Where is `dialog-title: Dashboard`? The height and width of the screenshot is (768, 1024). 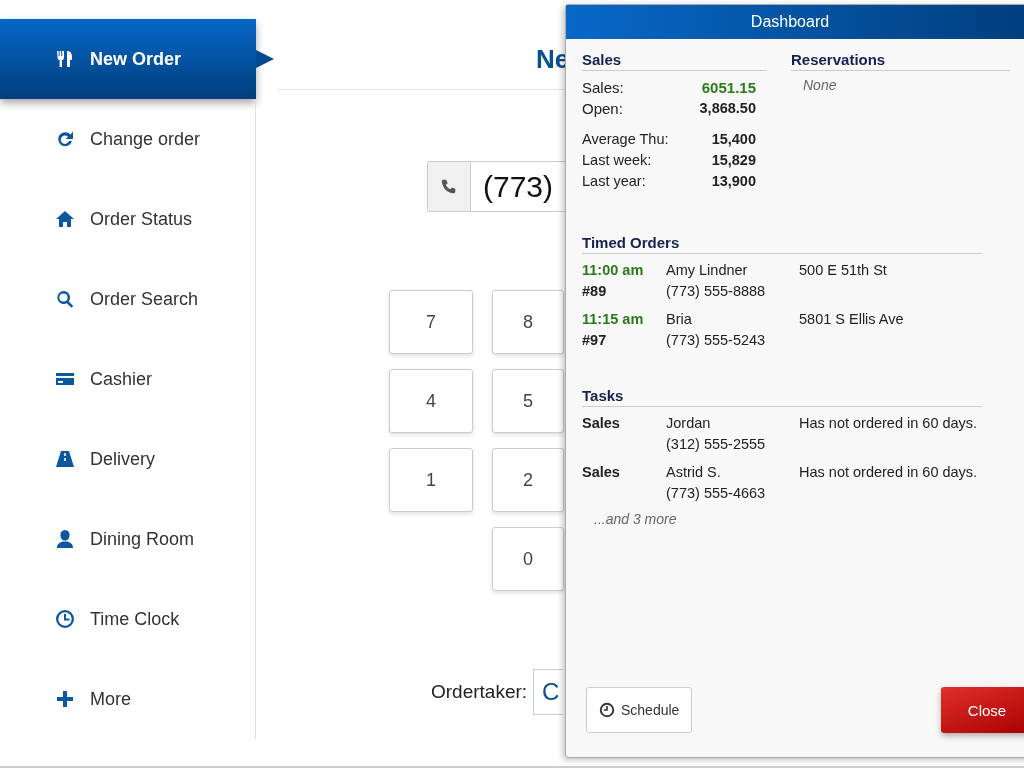 dialog-title: Dashboard is located at coordinates (795, 22).